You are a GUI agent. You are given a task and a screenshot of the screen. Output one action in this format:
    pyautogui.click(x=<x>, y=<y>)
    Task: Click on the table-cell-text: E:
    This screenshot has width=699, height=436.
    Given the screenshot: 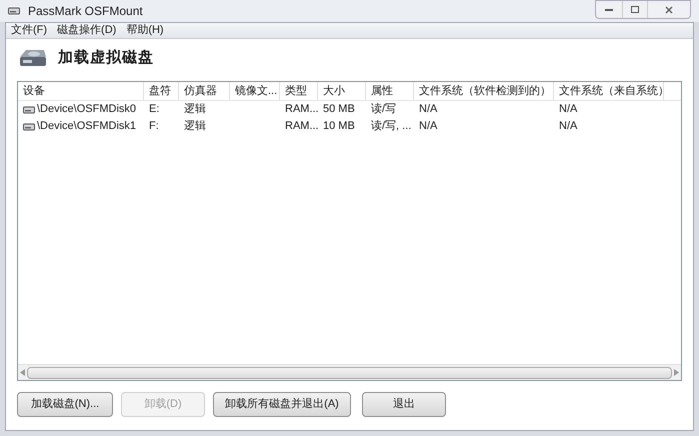 What is the action you would take?
    pyautogui.click(x=154, y=110)
    